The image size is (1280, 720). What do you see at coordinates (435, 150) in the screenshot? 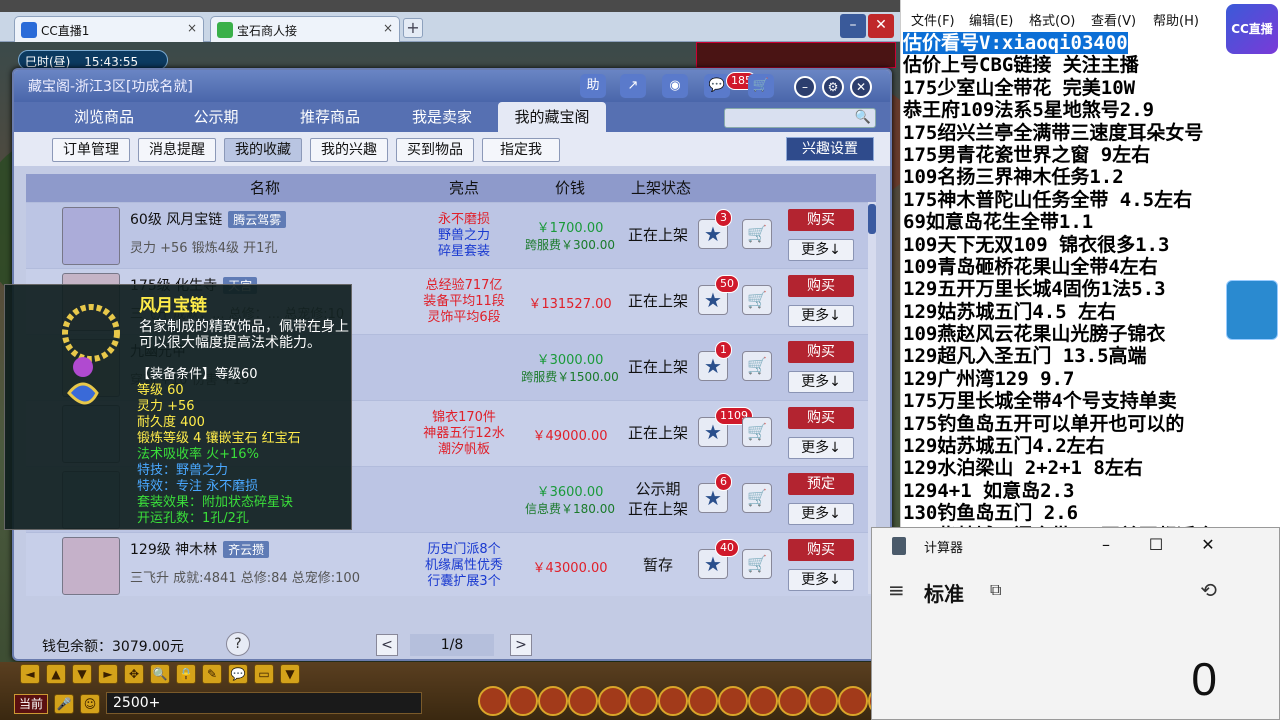
I see `purchased-button: 买到物品` at bounding box center [435, 150].